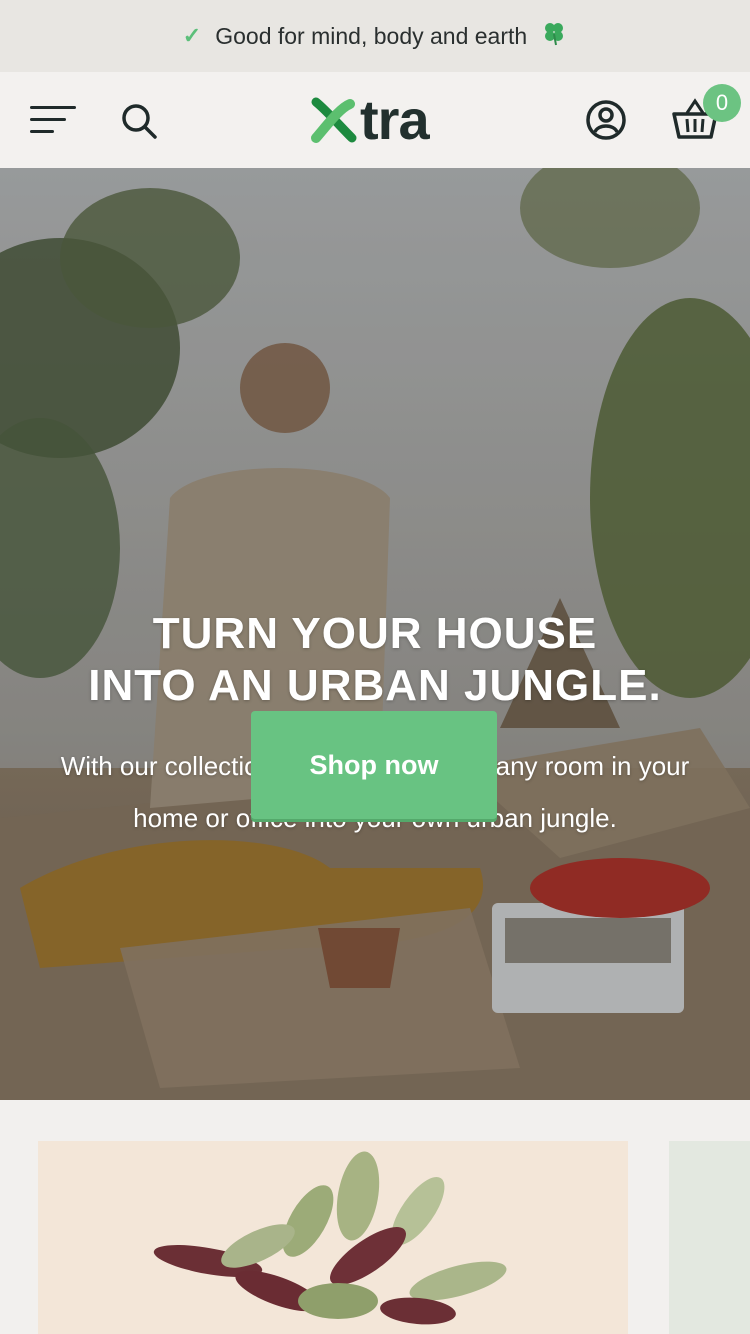 This screenshot has width=750, height=1334. What do you see at coordinates (53, 120) in the screenshot?
I see `menu-icon` at bounding box center [53, 120].